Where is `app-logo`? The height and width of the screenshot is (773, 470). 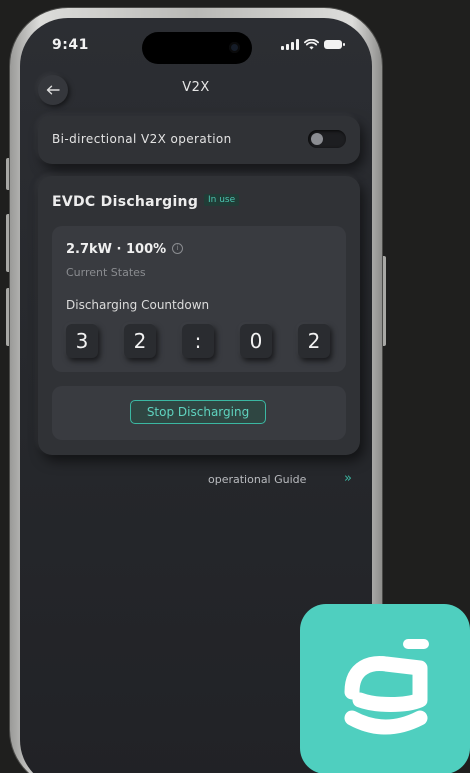
app-logo is located at coordinates (385, 688).